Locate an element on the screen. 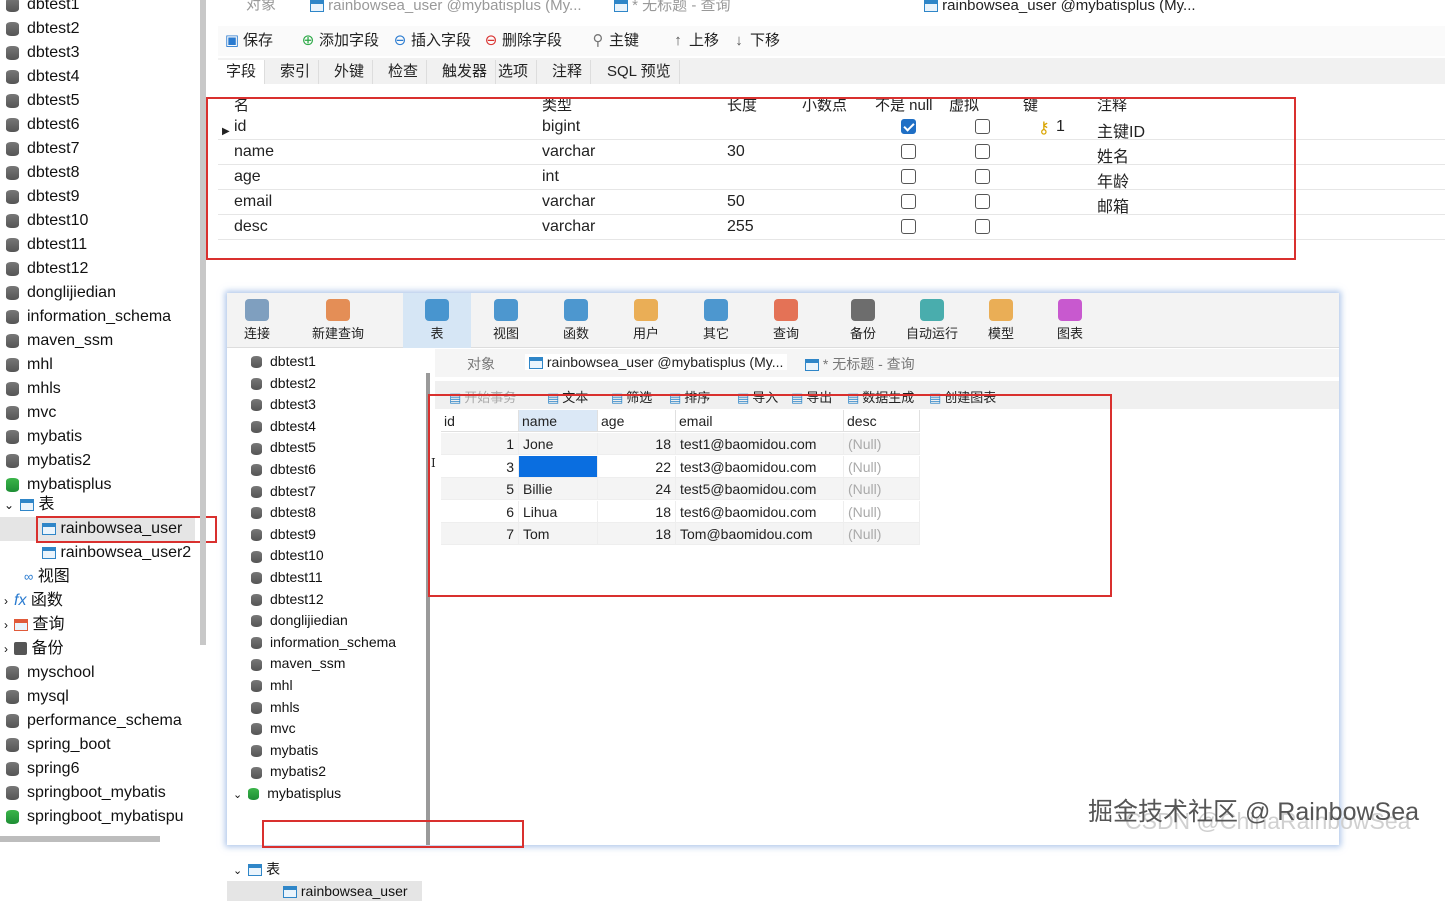 The image size is (1445, 901). tree-item-database: information_schema is located at coordinates (88, 317).